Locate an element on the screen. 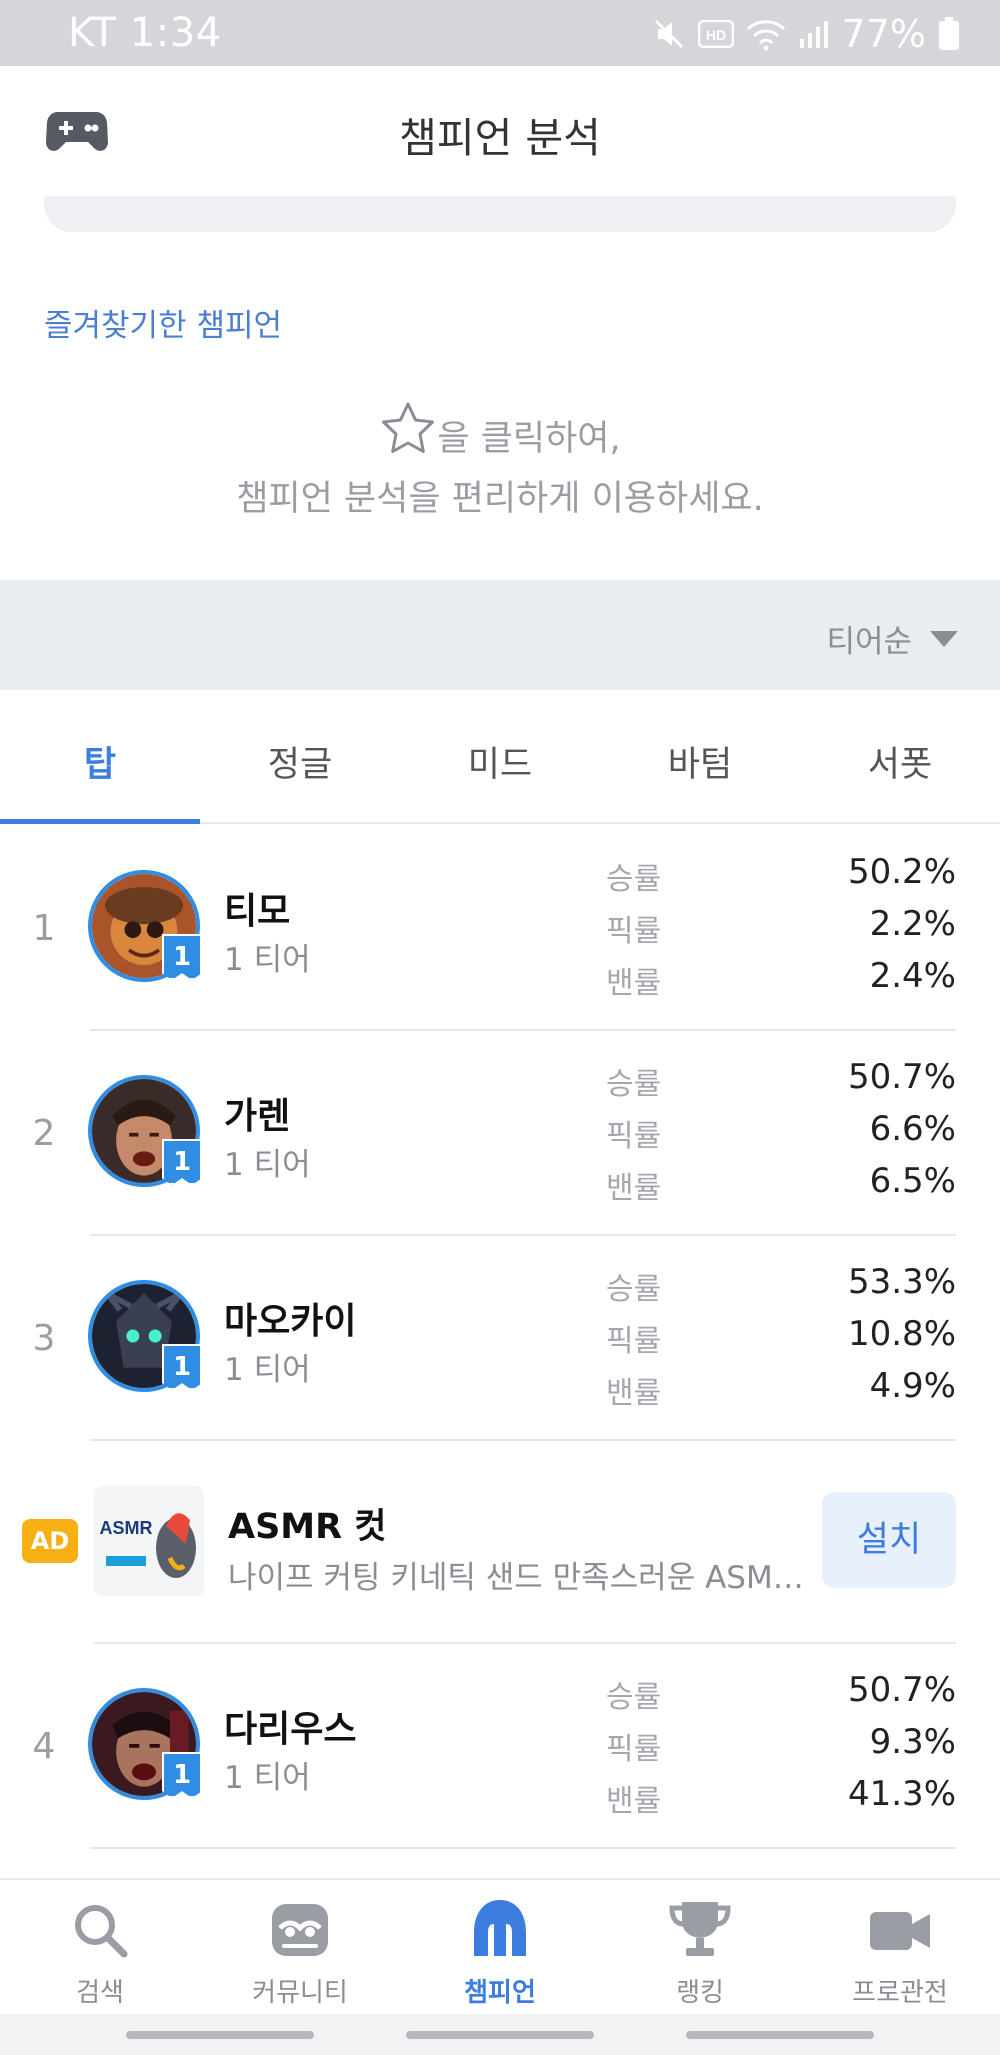  nav-label: 챔피언 is located at coordinates (500, 1993).